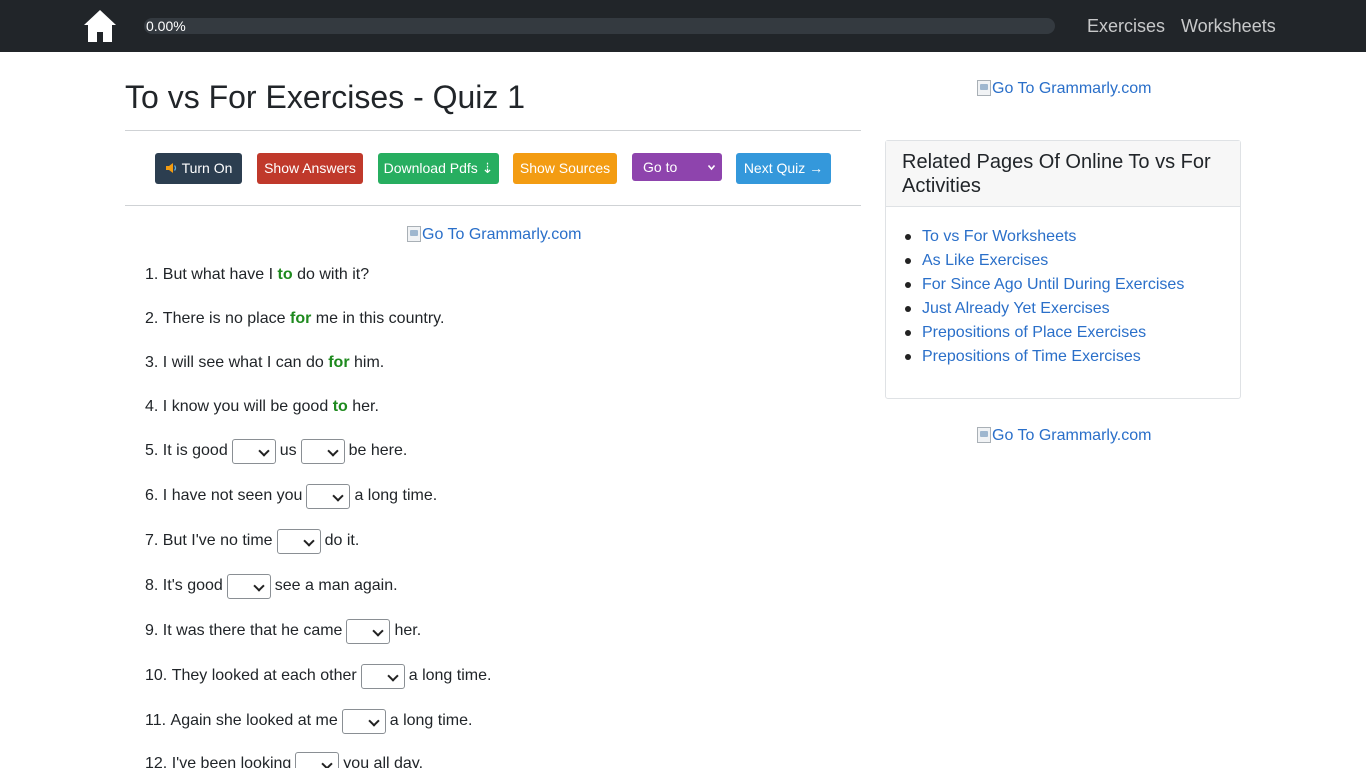 This screenshot has height=768, width=1366. I want to click on question-text: Again she looked at me, so click(254, 720).